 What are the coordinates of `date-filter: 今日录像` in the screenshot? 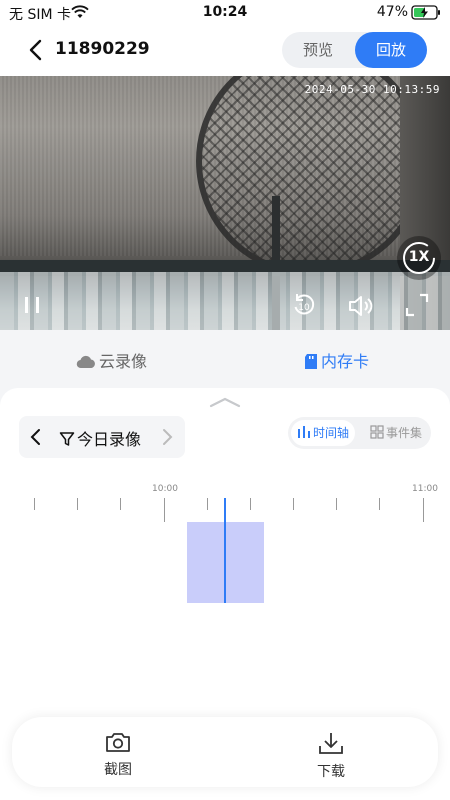 It's located at (102, 437).